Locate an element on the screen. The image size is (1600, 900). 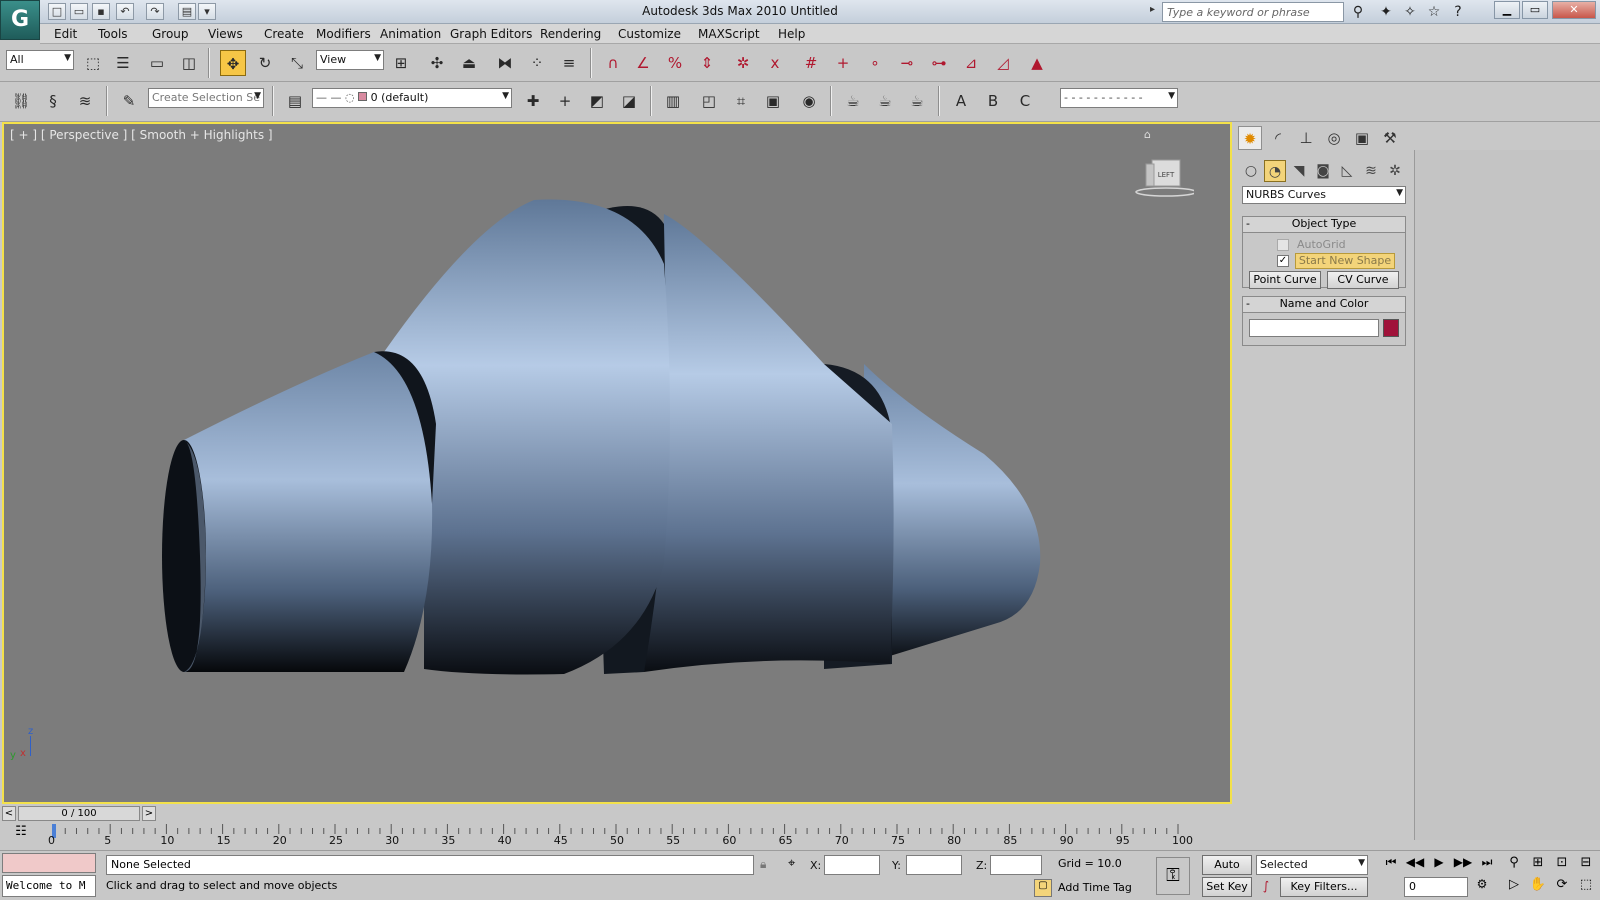
search-input: Type a keyword or phrase is located at coordinates (1253, 12).